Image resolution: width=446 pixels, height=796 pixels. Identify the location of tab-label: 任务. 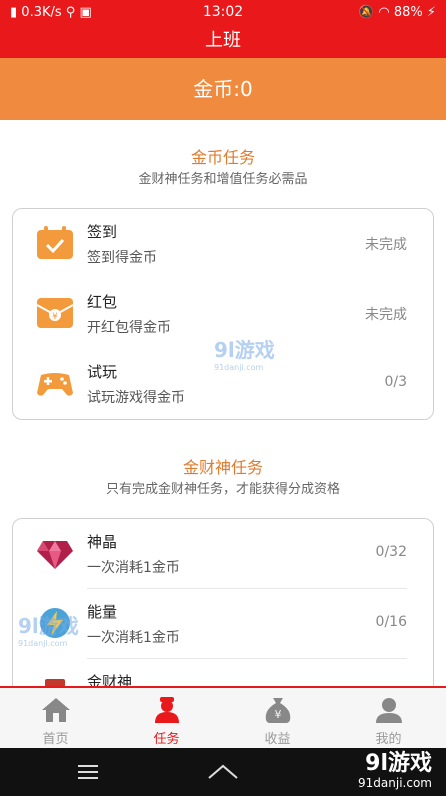
(166, 739).